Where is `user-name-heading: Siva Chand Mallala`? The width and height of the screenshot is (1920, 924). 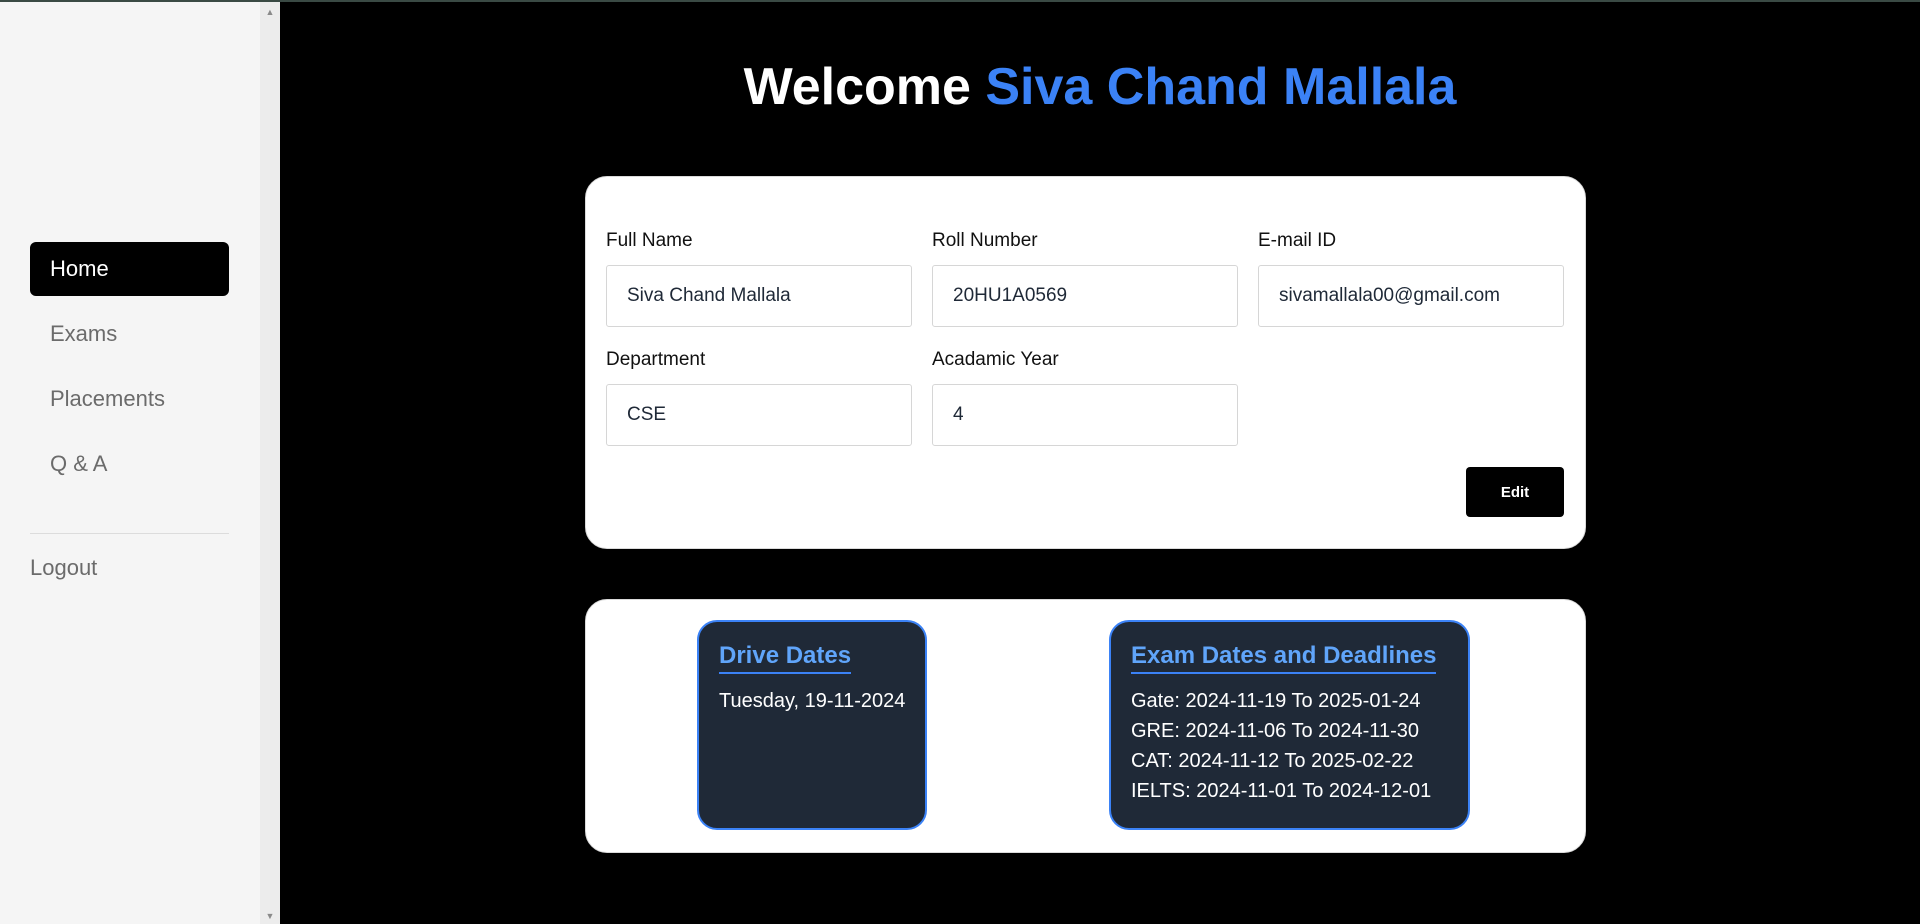
user-name-heading: Siva Chand Mallala is located at coordinates (1221, 87).